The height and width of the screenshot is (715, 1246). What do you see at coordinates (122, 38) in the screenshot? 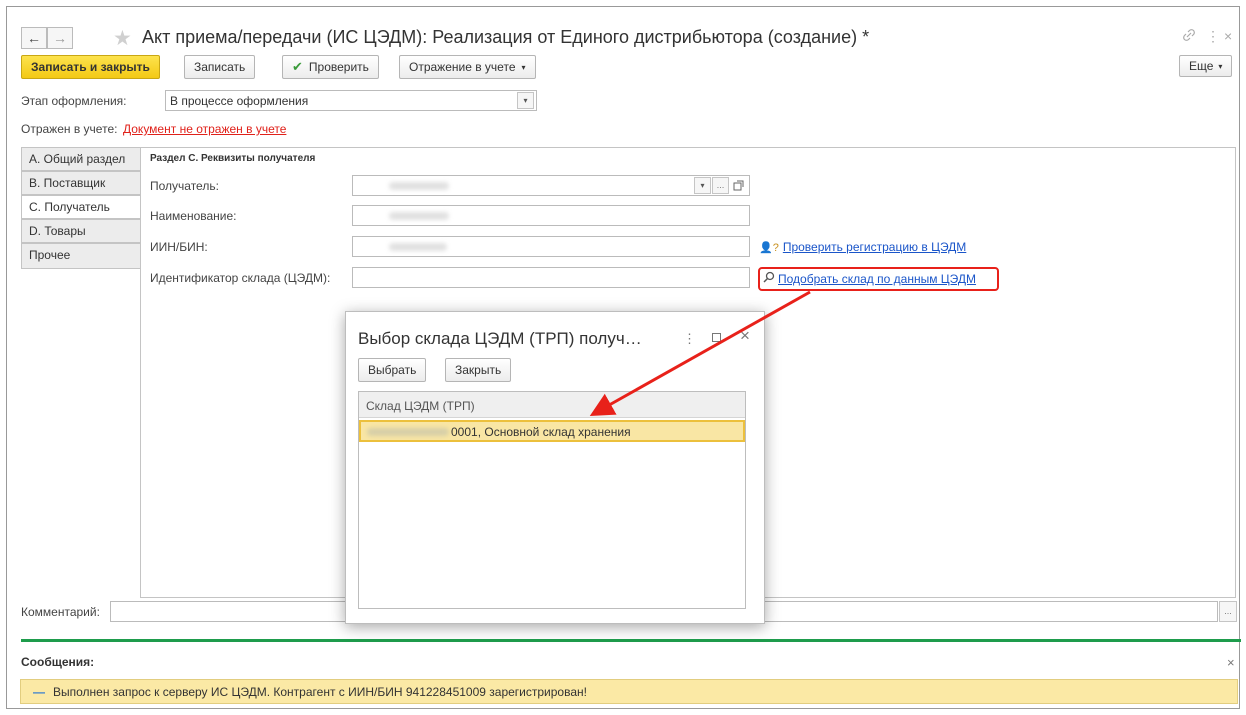
I see `favorite-star-icon: ★` at bounding box center [122, 38].